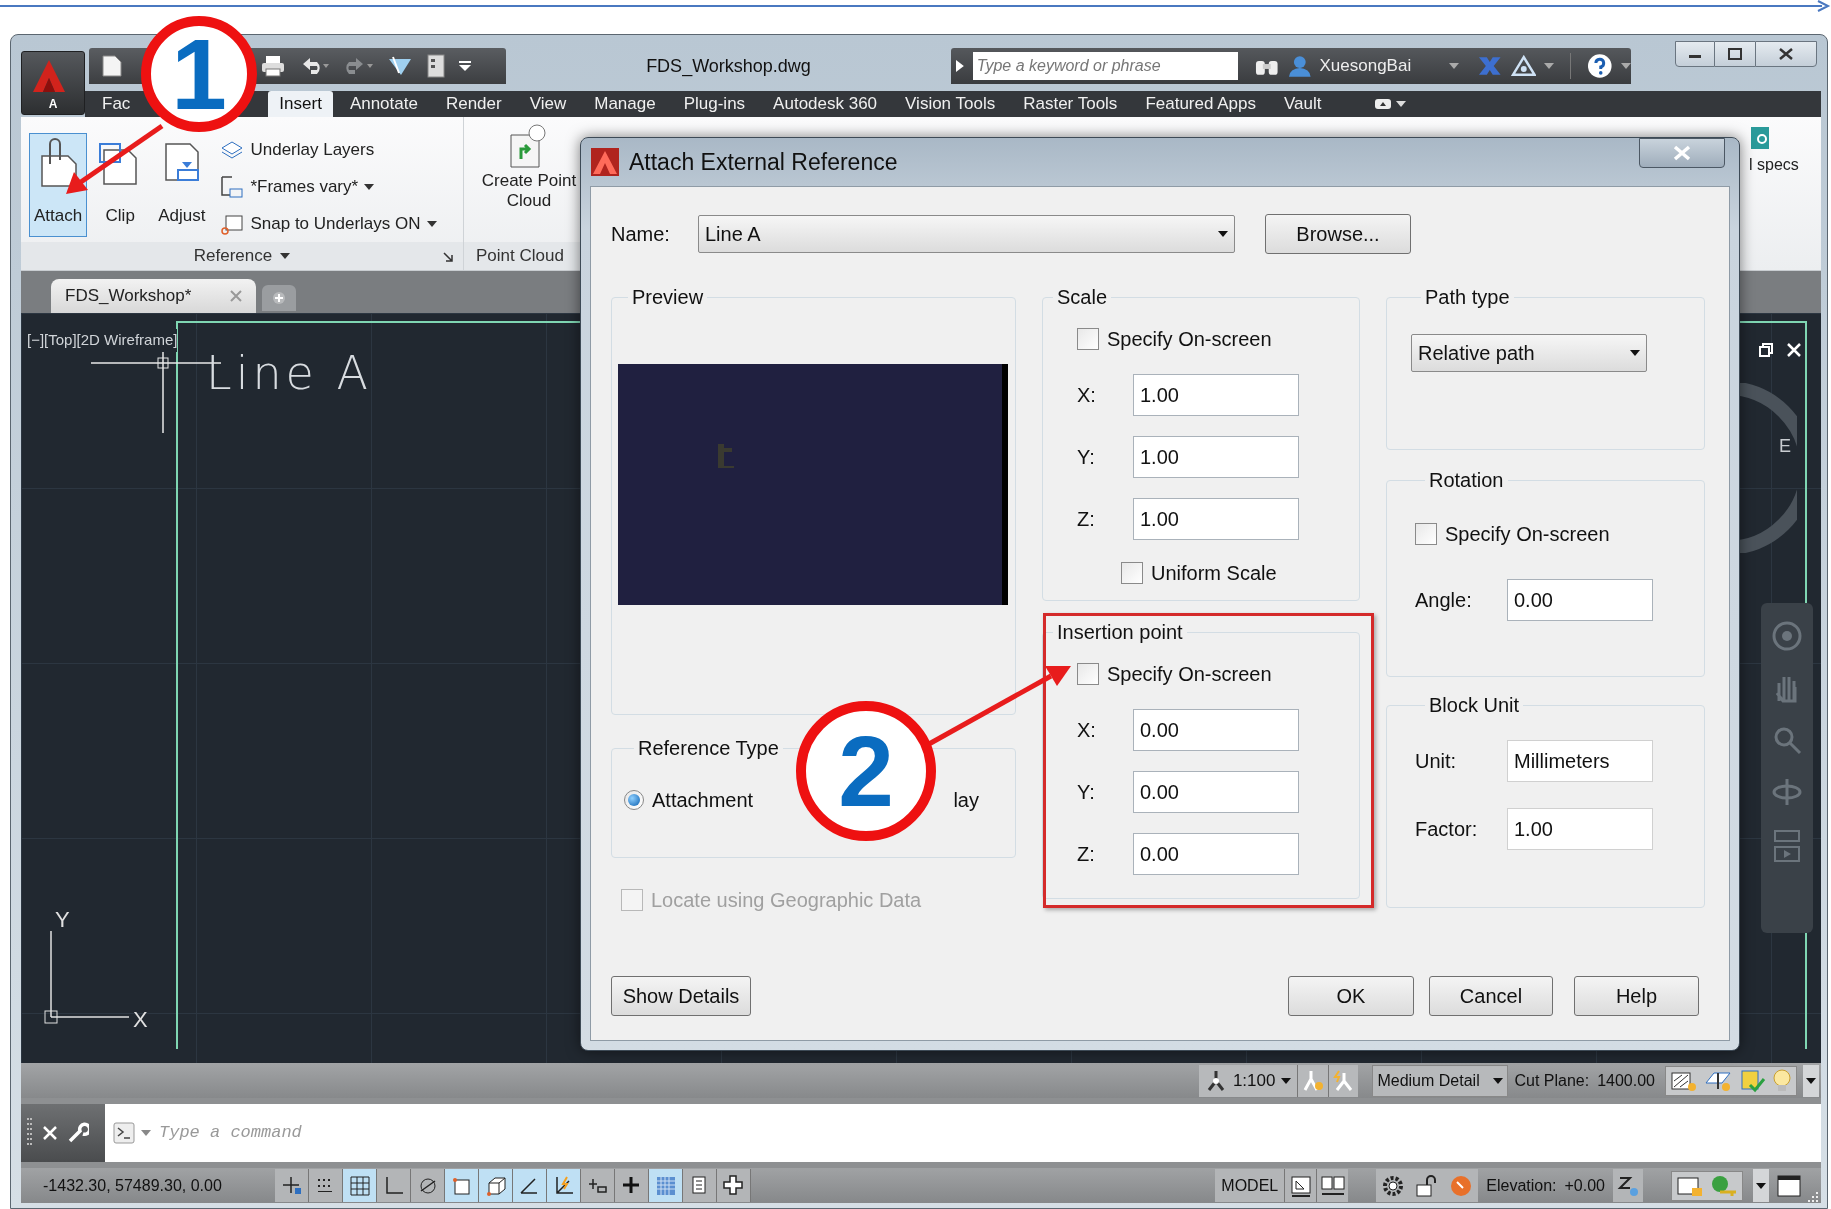 The width and height of the screenshot is (1831, 1209). I want to click on application-button: A, so click(53, 83).